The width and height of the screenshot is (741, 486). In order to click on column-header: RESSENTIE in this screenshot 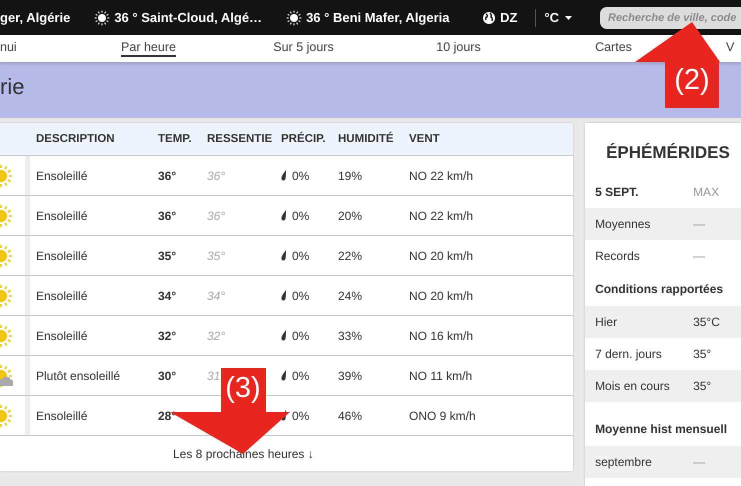, I will do `click(240, 139)`.